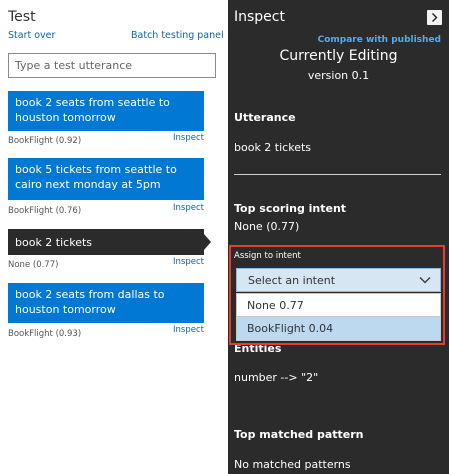 This screenshot has height=474, width=449. What do you see at coordinates (45, 141) in the screenshot?
I see `utterance-result: BookFlight (0.92)` at bounding box center [45, 141].